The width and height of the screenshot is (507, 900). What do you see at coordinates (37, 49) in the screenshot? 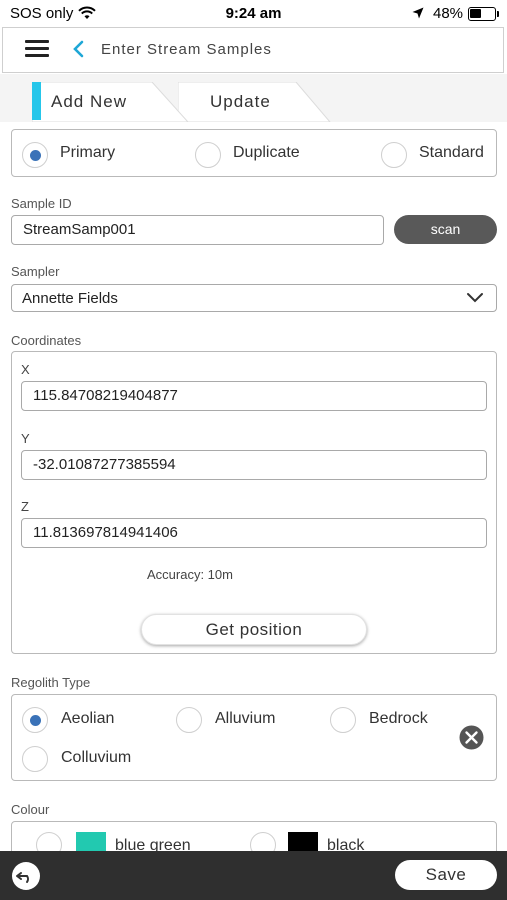
I see `menu-icon` at bounding box center [37, 49].